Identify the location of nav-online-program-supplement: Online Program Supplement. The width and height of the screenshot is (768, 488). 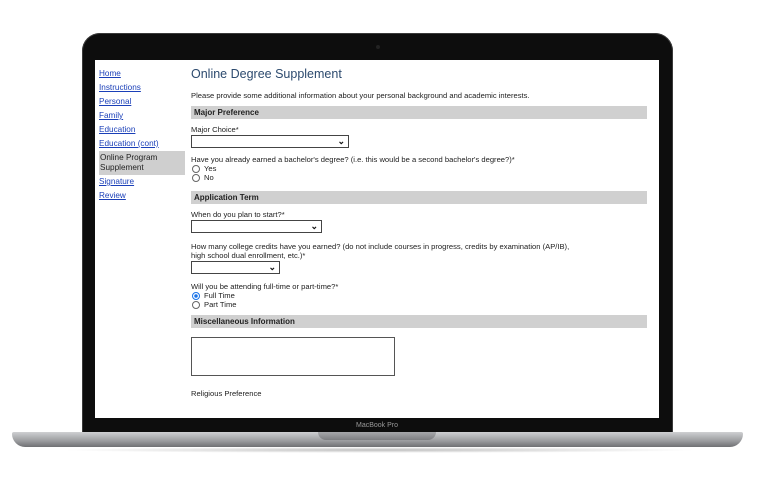
(142, 163).